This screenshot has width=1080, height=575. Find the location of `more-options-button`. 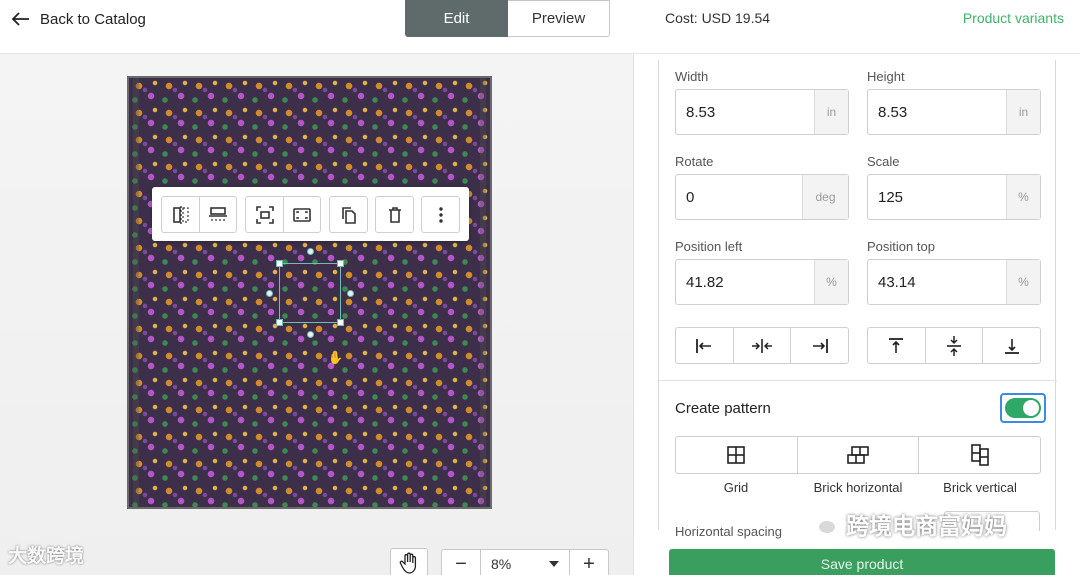

more-options-button is located at coordinates (440, 214).